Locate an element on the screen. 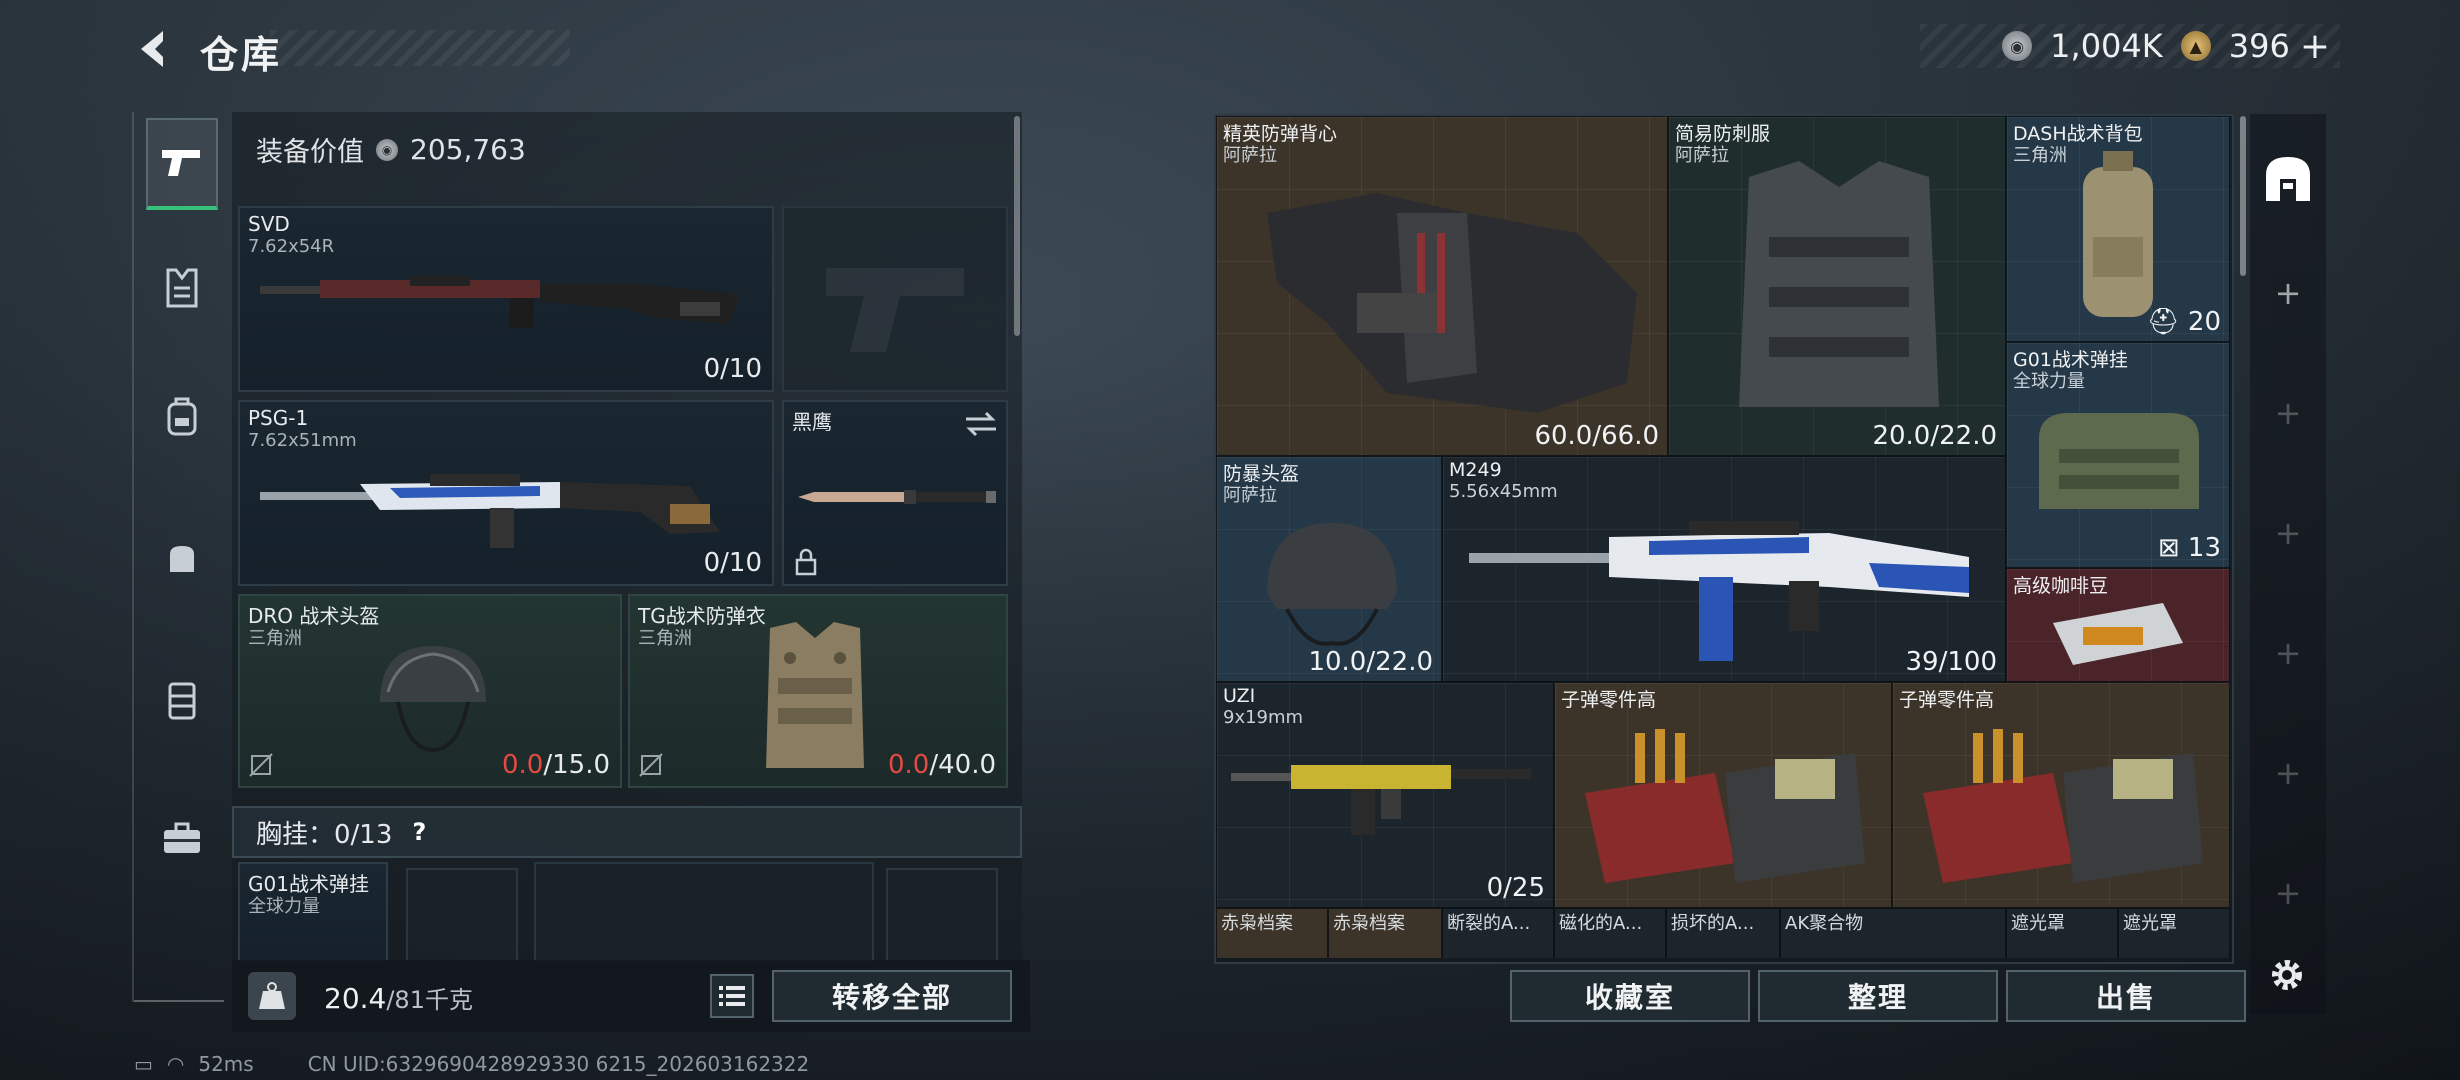 Image resolution: width=2460 pixels, height=1080 pixels. add-gold-button: + is located at coordinates (2315, 46).